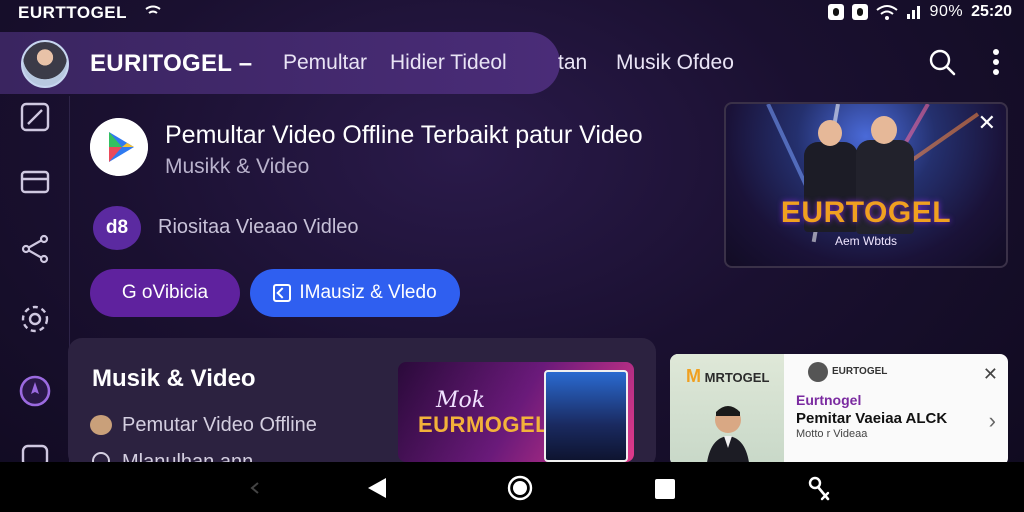 The width and height of the screenshot is (1024, 512). I want to click on performer-right-head, so click(884, 130).